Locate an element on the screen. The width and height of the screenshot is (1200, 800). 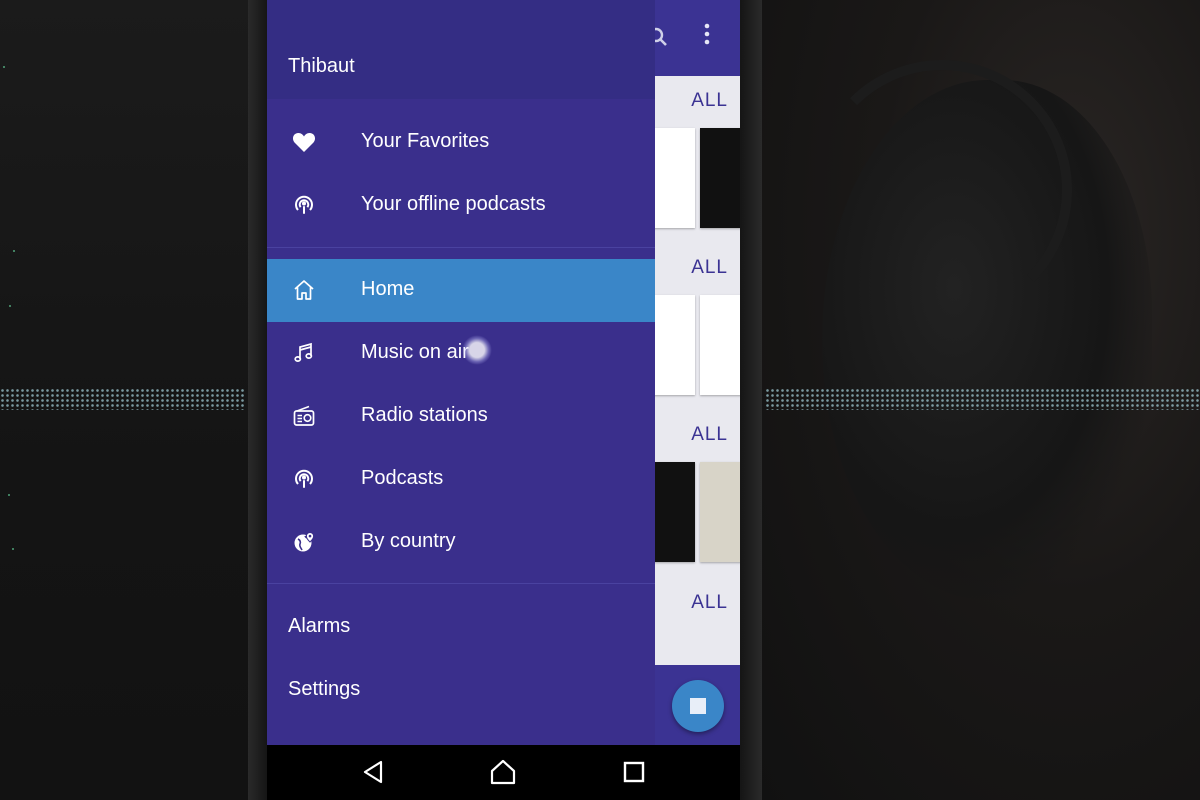
drawer-item-radio-stations: Radio stations is located at coordinates (461, 416).